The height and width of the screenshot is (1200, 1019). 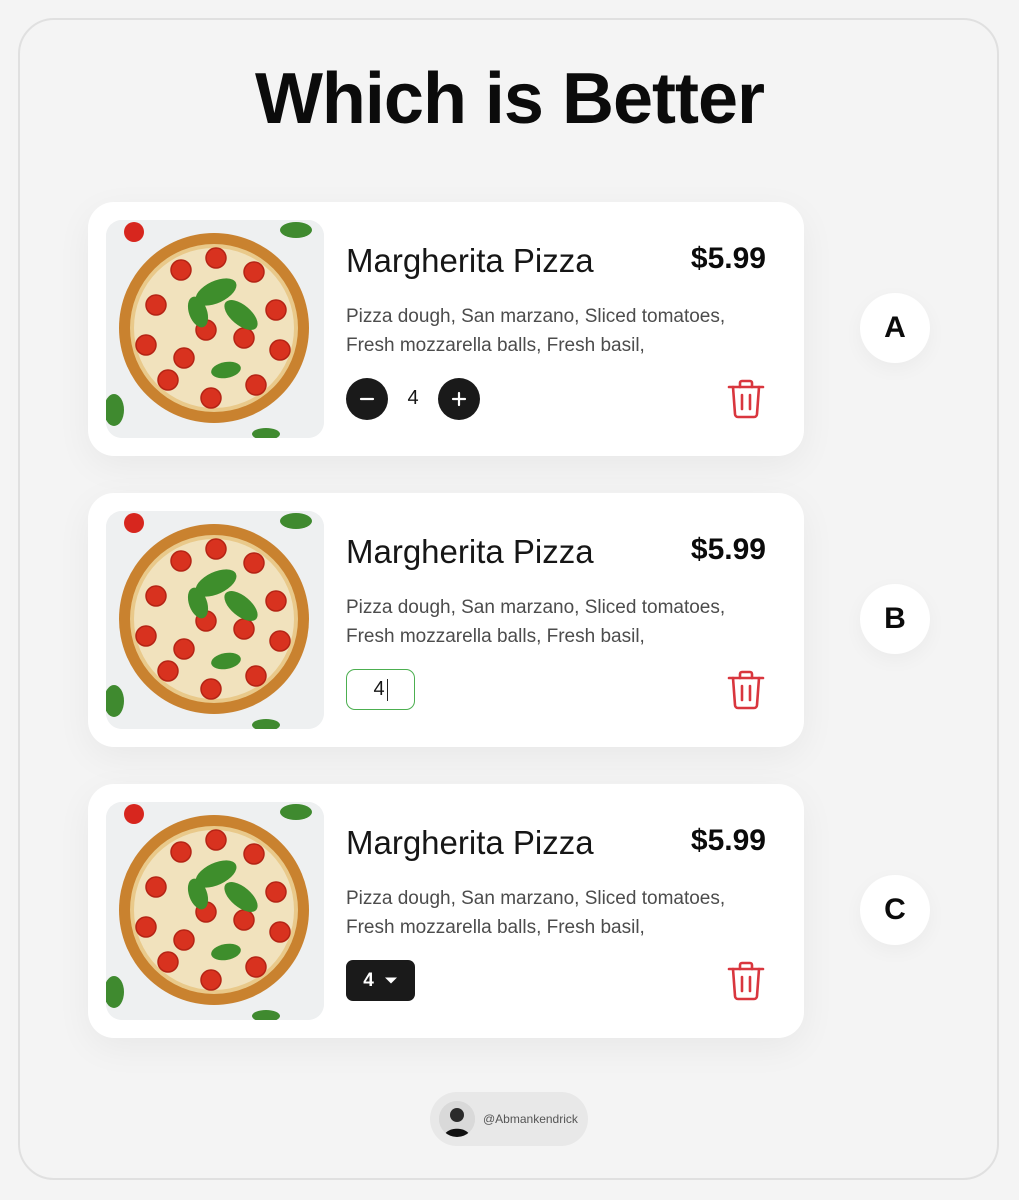 What do you see at coordinates (390, 980) in the screenshot?
I see `caret-down-icon` at bounding box center [390, 980].